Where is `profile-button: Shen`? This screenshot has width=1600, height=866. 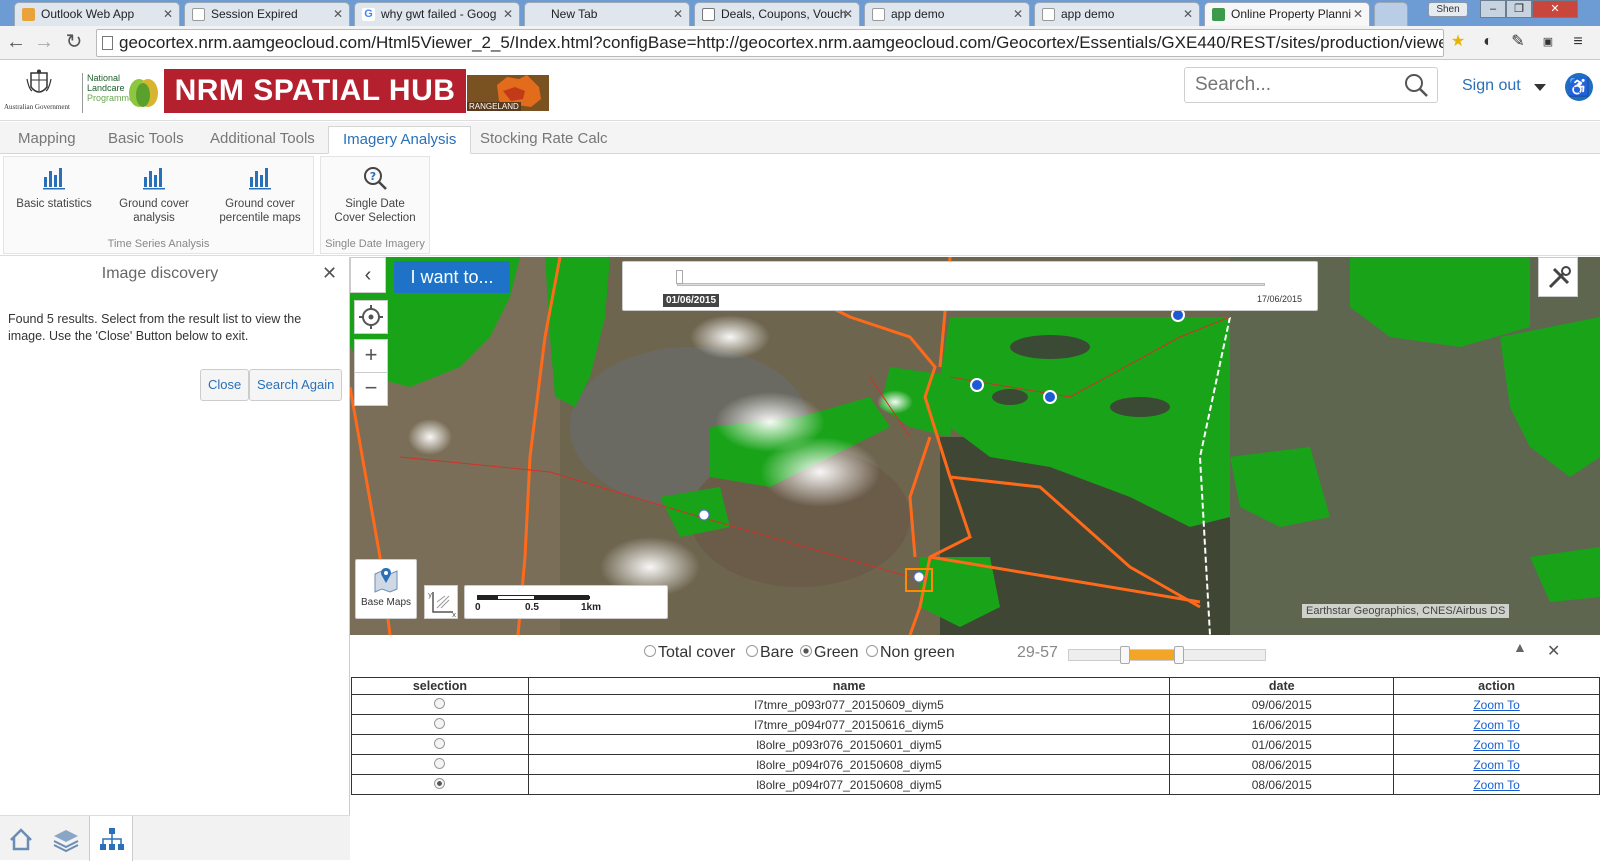
profile-button: Shen is located at coordinates (1448, 9).